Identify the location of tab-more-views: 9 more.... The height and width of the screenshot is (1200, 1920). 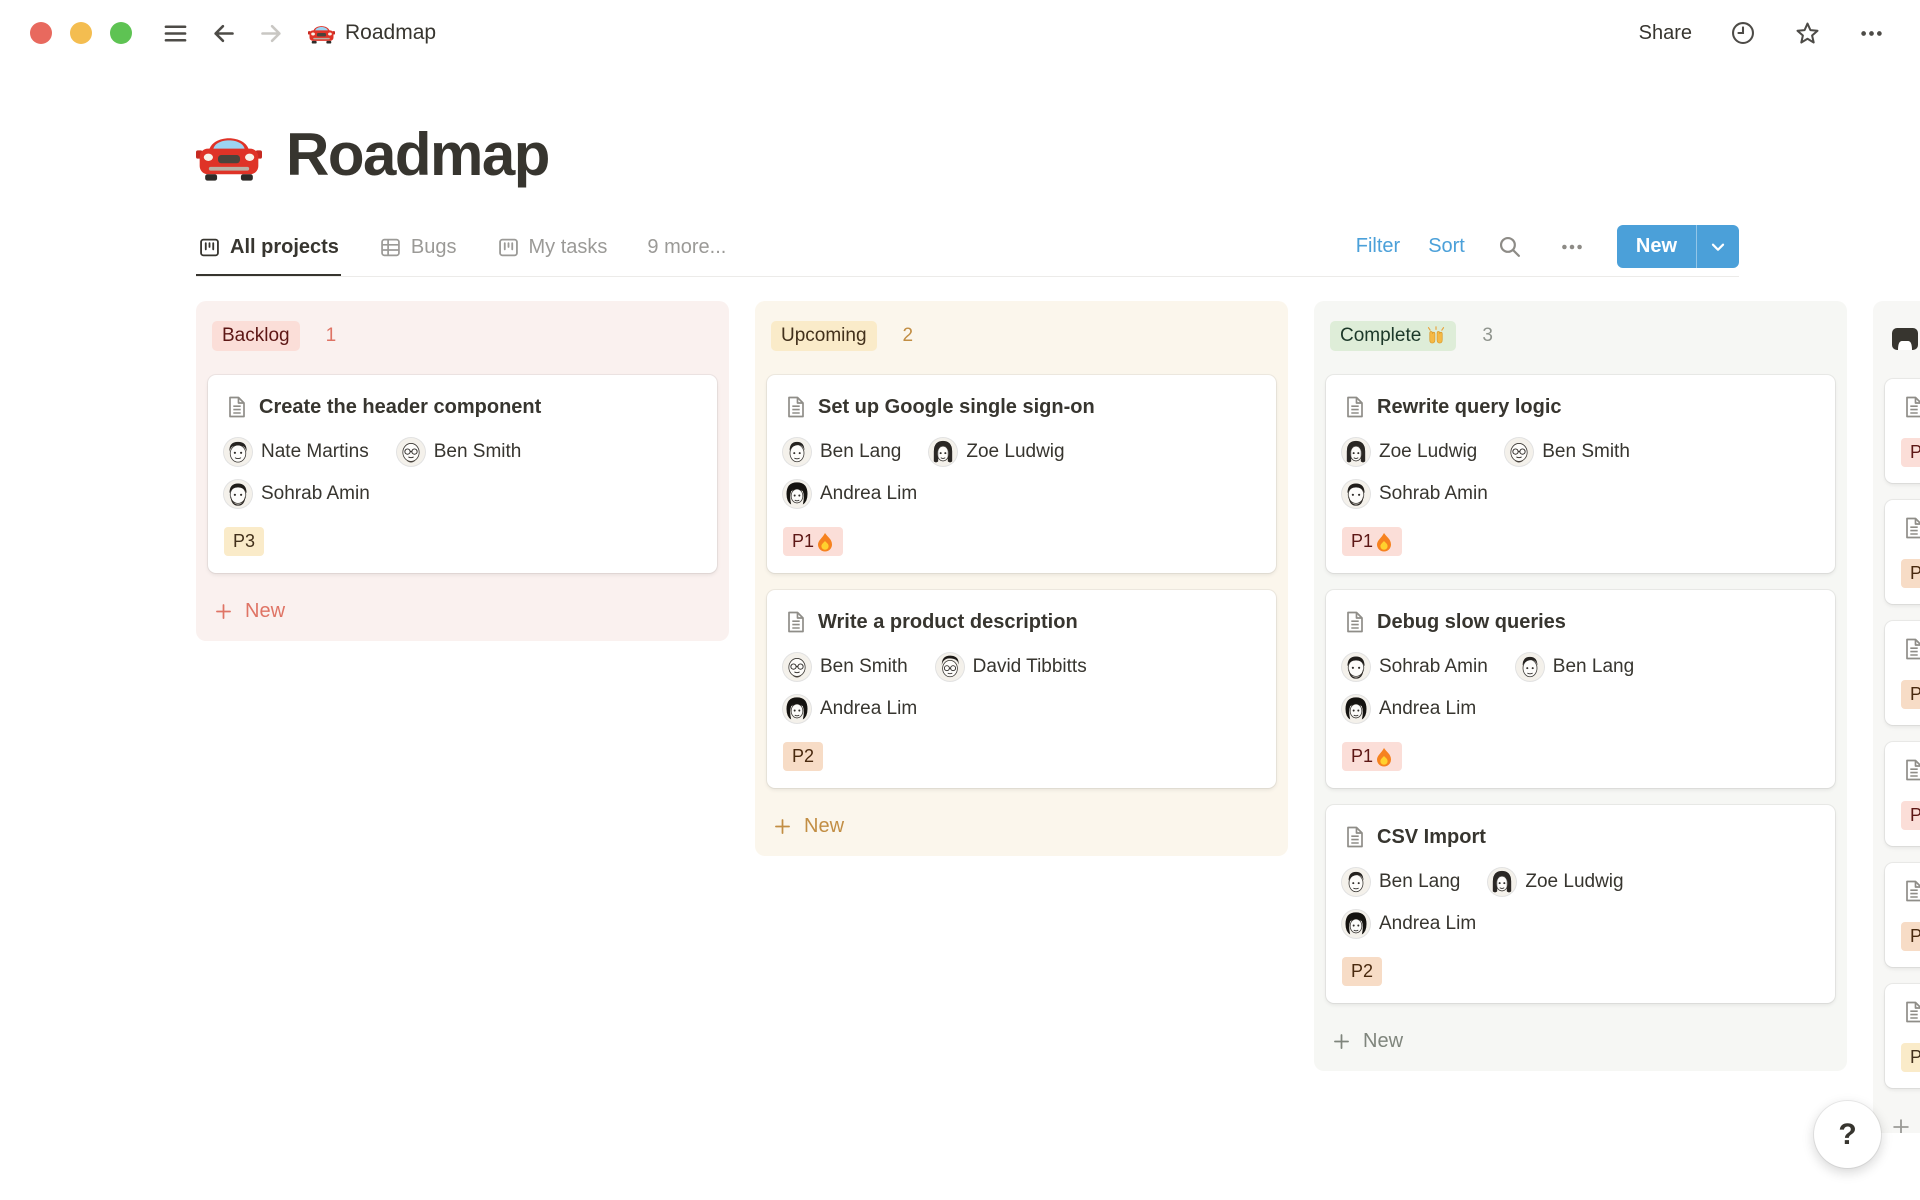
(686, 251).